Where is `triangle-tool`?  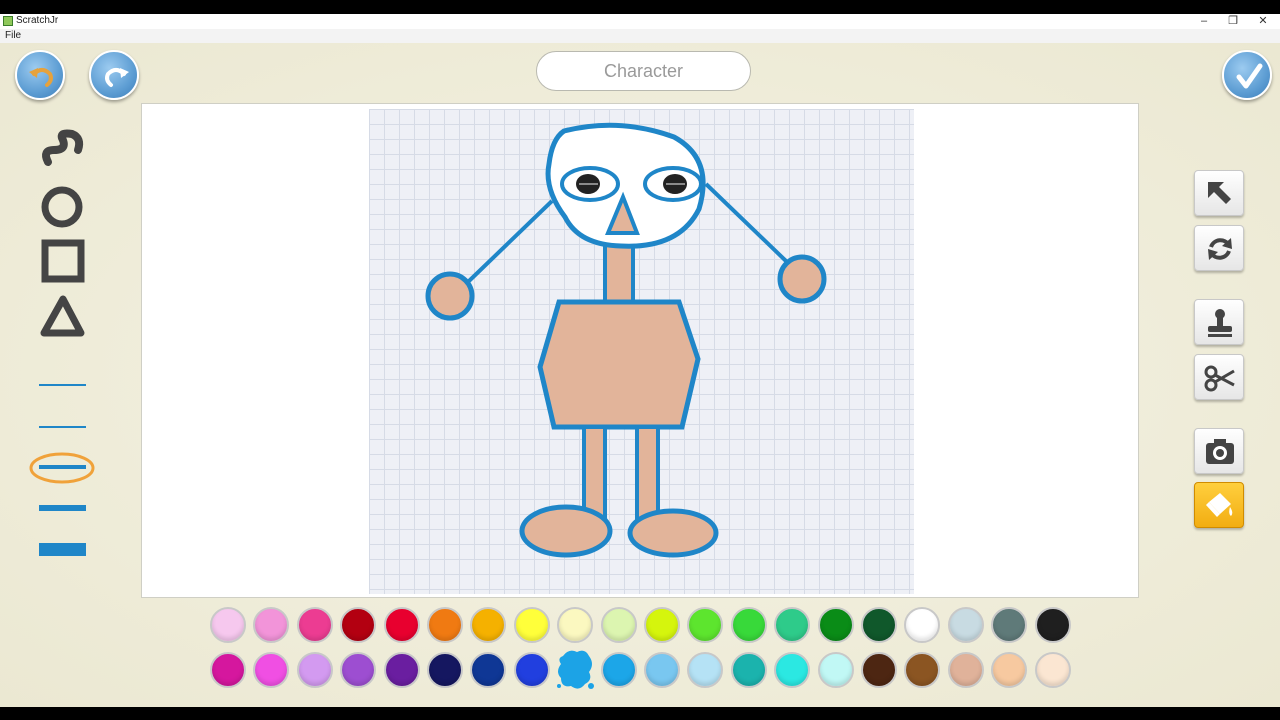 triangle-tool is located at coordinates (63, 316).